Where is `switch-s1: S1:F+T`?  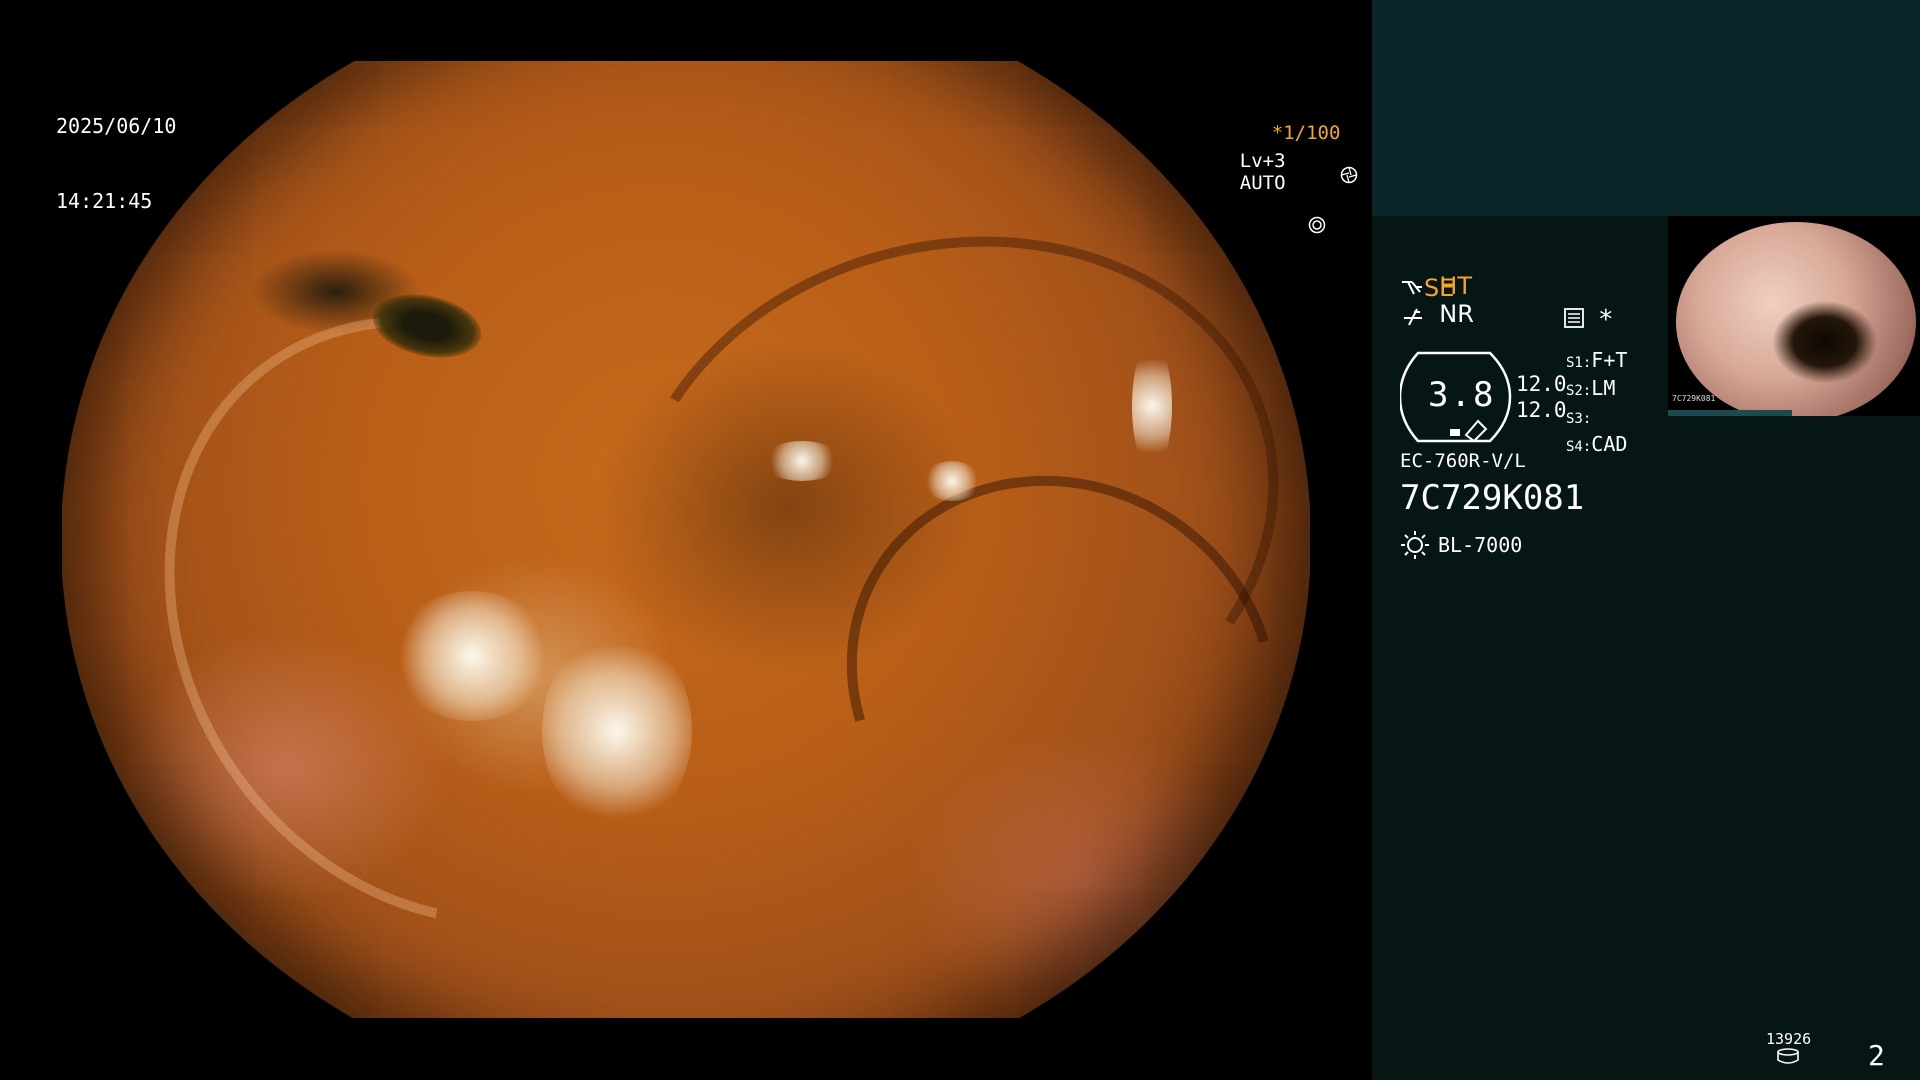 switch-s1: S1:F+T is located at coordinates (1596, 362).